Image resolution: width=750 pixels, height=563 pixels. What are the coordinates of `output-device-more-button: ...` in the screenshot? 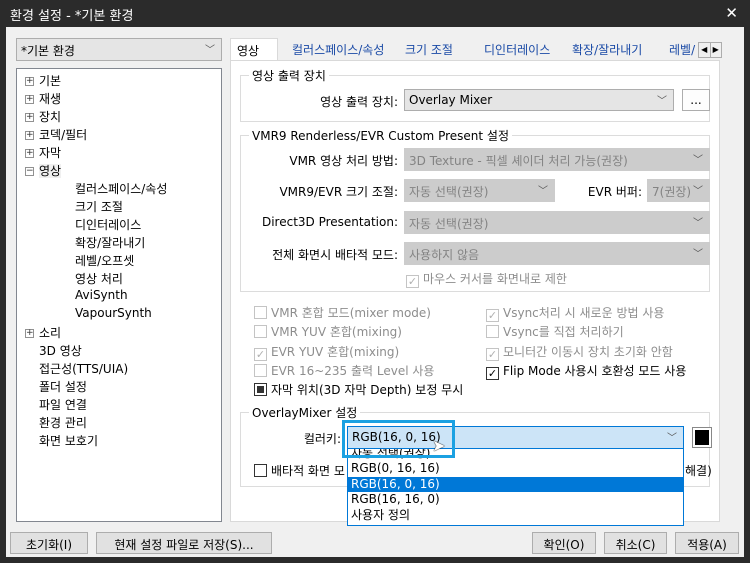 It's located at (696, 100).